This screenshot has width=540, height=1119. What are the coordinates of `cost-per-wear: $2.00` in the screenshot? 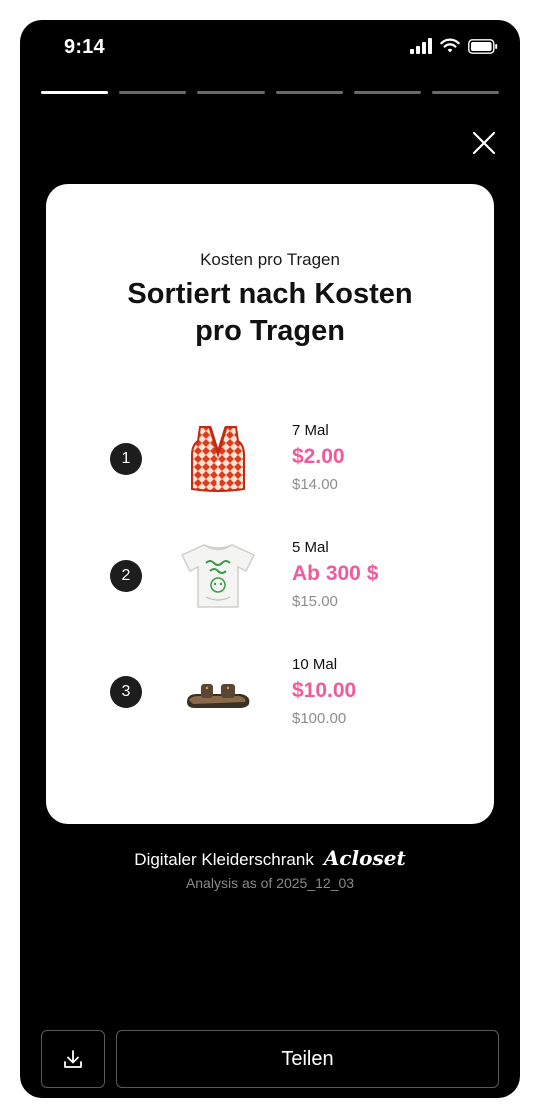 It's located at (318, 456).